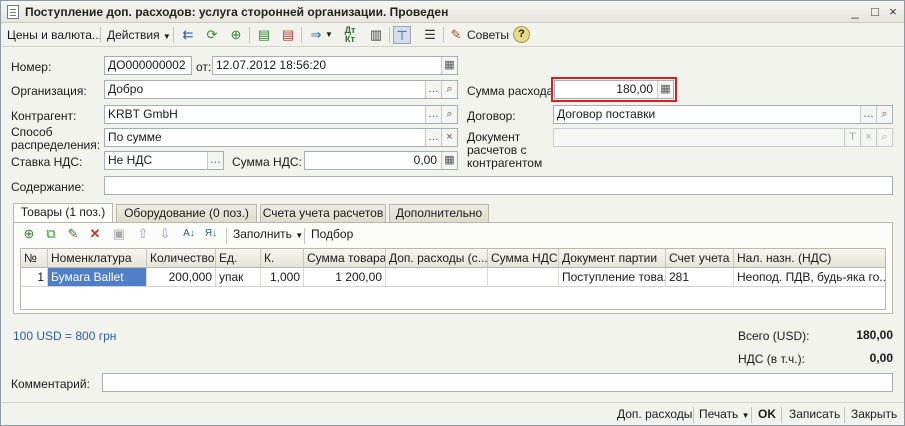 The width and height of the screenshot is (905, 426). I want to click on move-up-icon: ⇧, so click(143, 234).